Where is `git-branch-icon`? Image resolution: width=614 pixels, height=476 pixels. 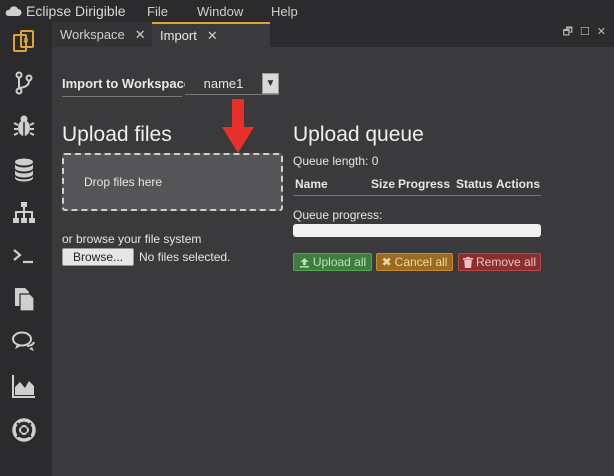 git-branch-icon is located at coordinates (24, 83).